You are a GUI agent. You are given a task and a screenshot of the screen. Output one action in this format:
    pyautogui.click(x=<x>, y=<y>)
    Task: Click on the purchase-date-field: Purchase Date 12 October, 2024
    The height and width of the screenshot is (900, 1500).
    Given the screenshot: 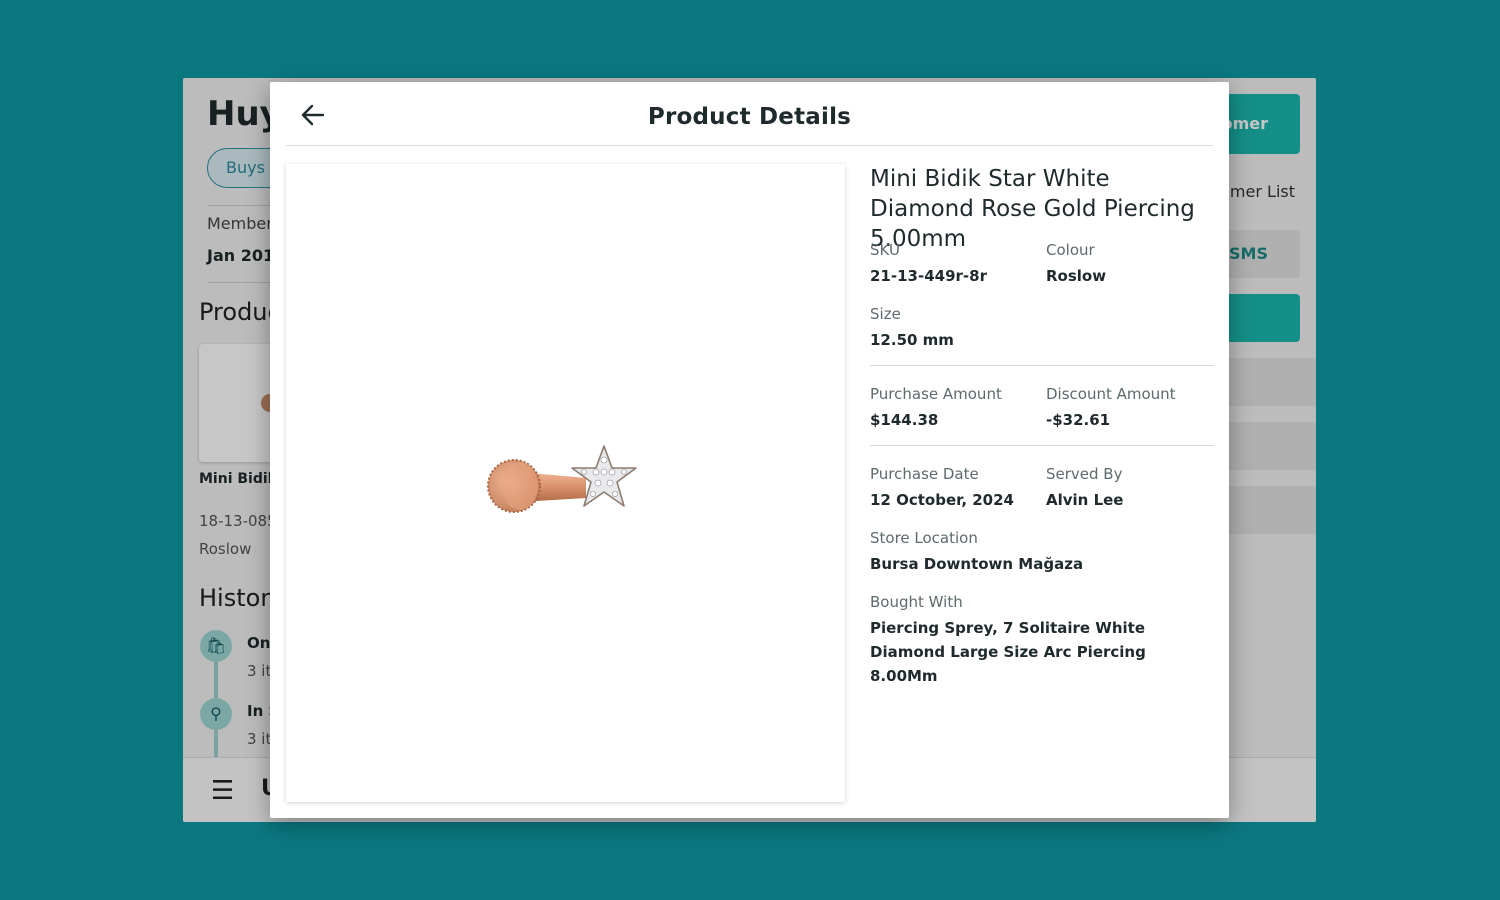 What is the action you would take?
    pyautogui.click(x=942, y=488)
    